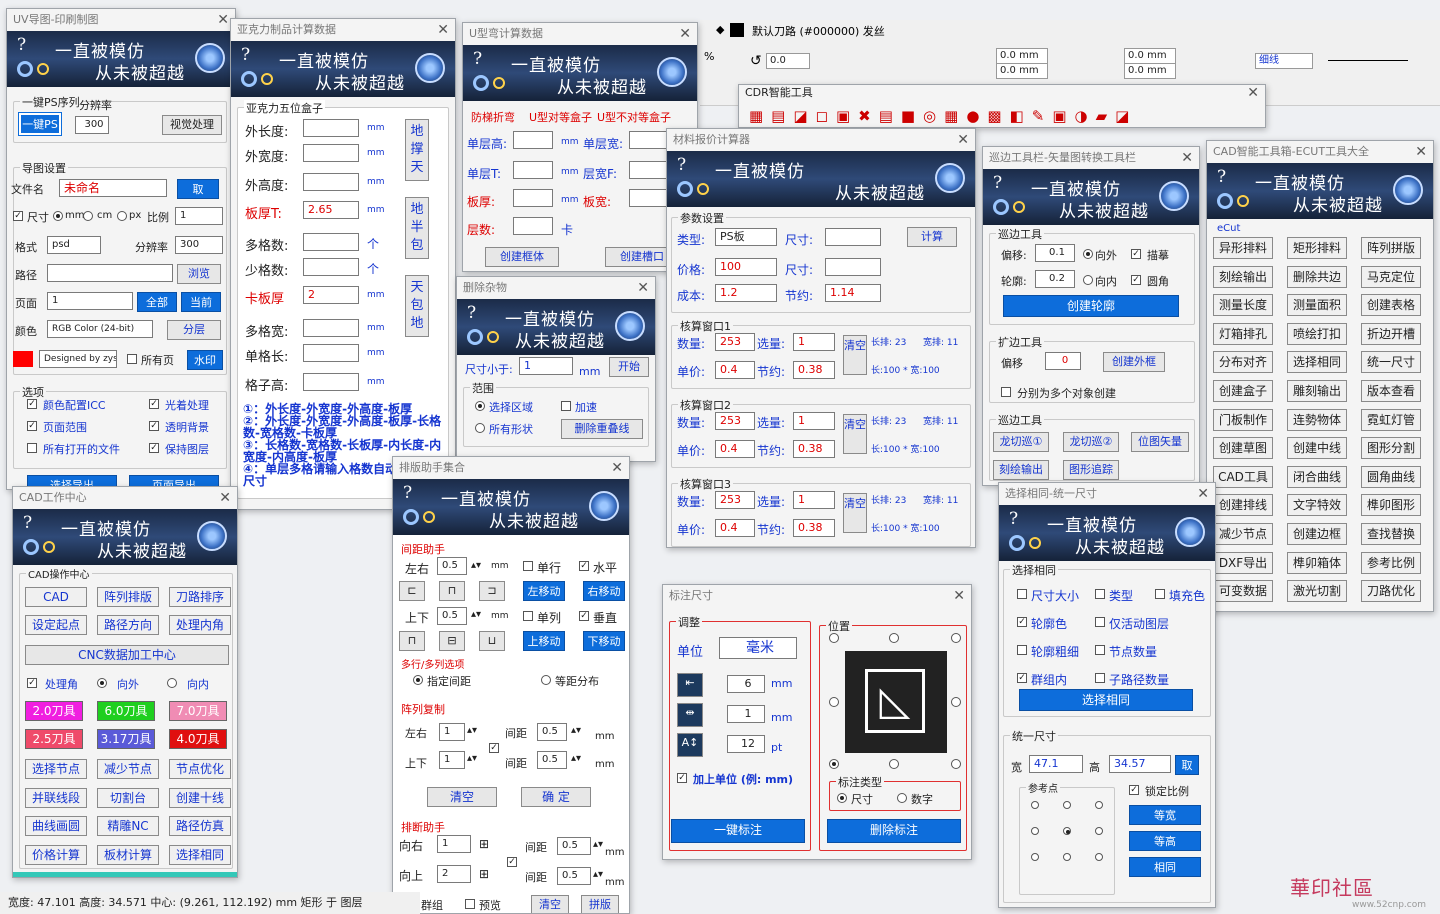 Image resolution: width=1440 pixels, height=914 pixels. What do you see at coordinates (1317, 476) in the screenshot?
I see `ecut-button: 闭合曲线` at bounding box center [1317, 476].